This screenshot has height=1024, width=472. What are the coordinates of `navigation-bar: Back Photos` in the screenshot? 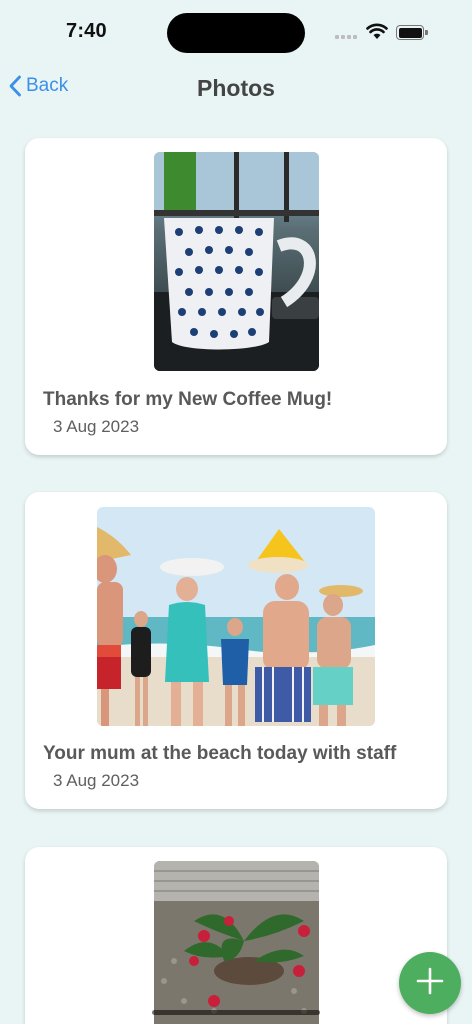 It's located at (236, 89).